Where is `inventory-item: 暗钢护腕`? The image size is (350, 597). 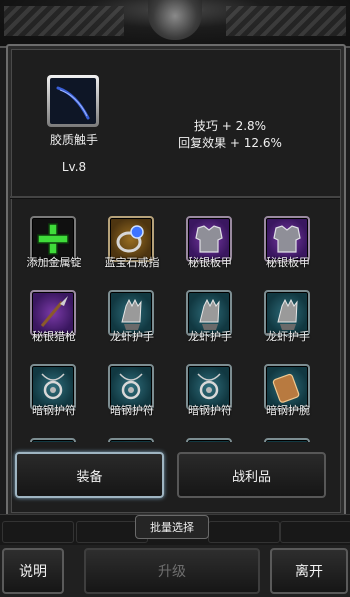
inventory-item: 暗钢护腕 is located at coordinates (288, 389).